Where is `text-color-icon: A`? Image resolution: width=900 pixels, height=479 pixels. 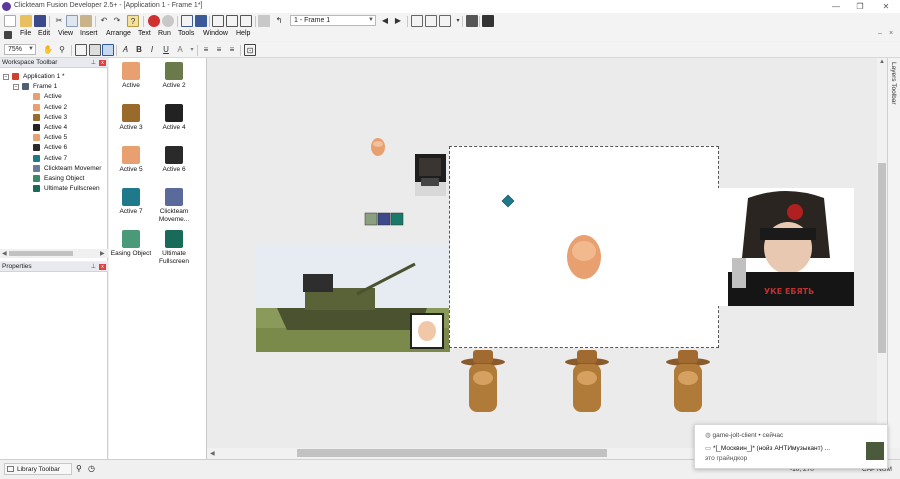
text-color-icon: A is located at coordinates (180, 50).